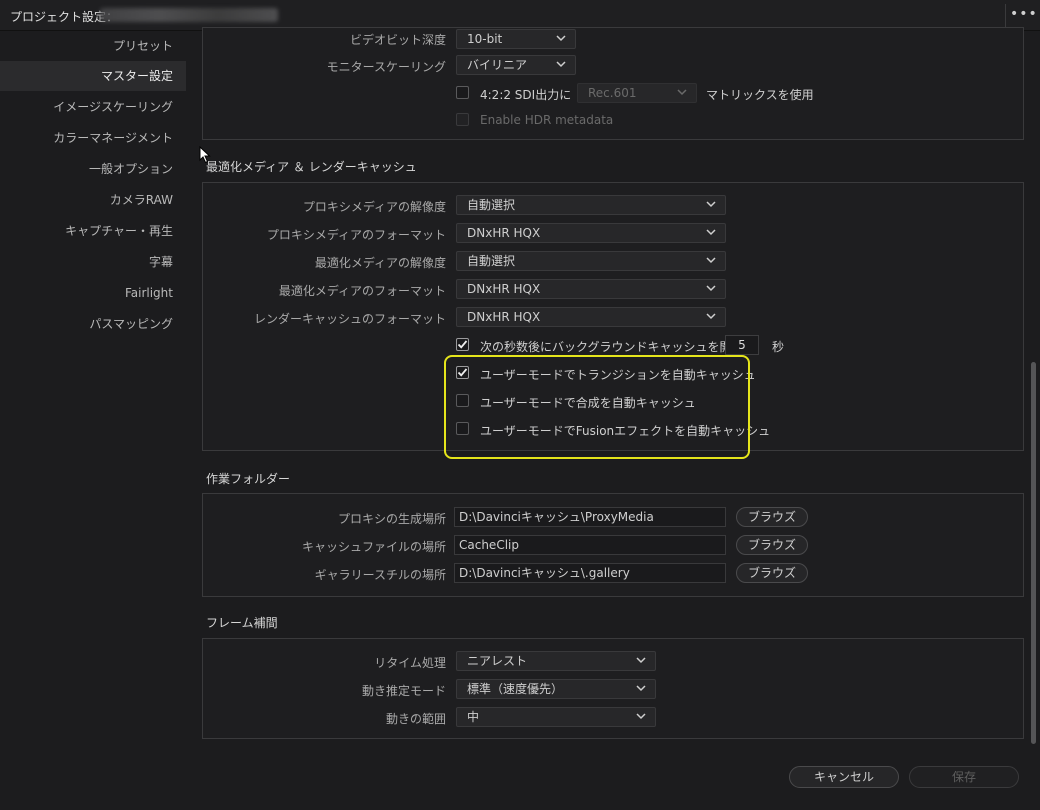 The image size is (1040, 810). Describe the element at coordinates (516, 39) in the screenshot. I see `bit-depth-dropdown: 10-bit` at that location.